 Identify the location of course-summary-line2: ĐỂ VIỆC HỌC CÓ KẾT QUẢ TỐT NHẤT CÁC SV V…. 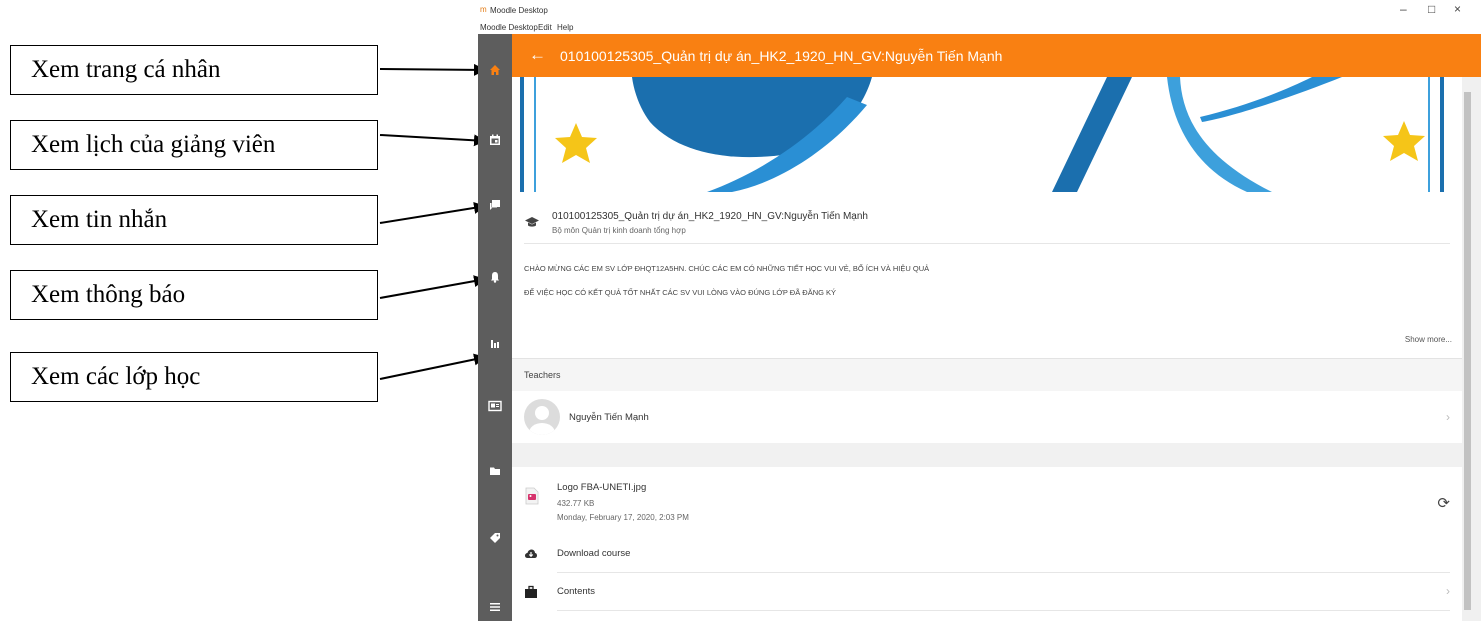
(680, 292).